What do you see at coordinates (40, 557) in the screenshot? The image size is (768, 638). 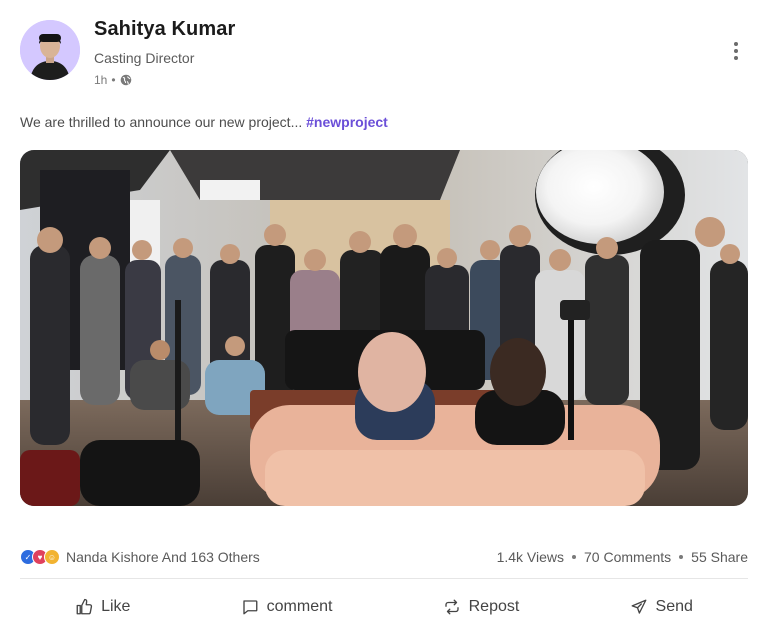 I see `reaction-icons: ✓ ♥ ☺` at bounding box center [40, 557].